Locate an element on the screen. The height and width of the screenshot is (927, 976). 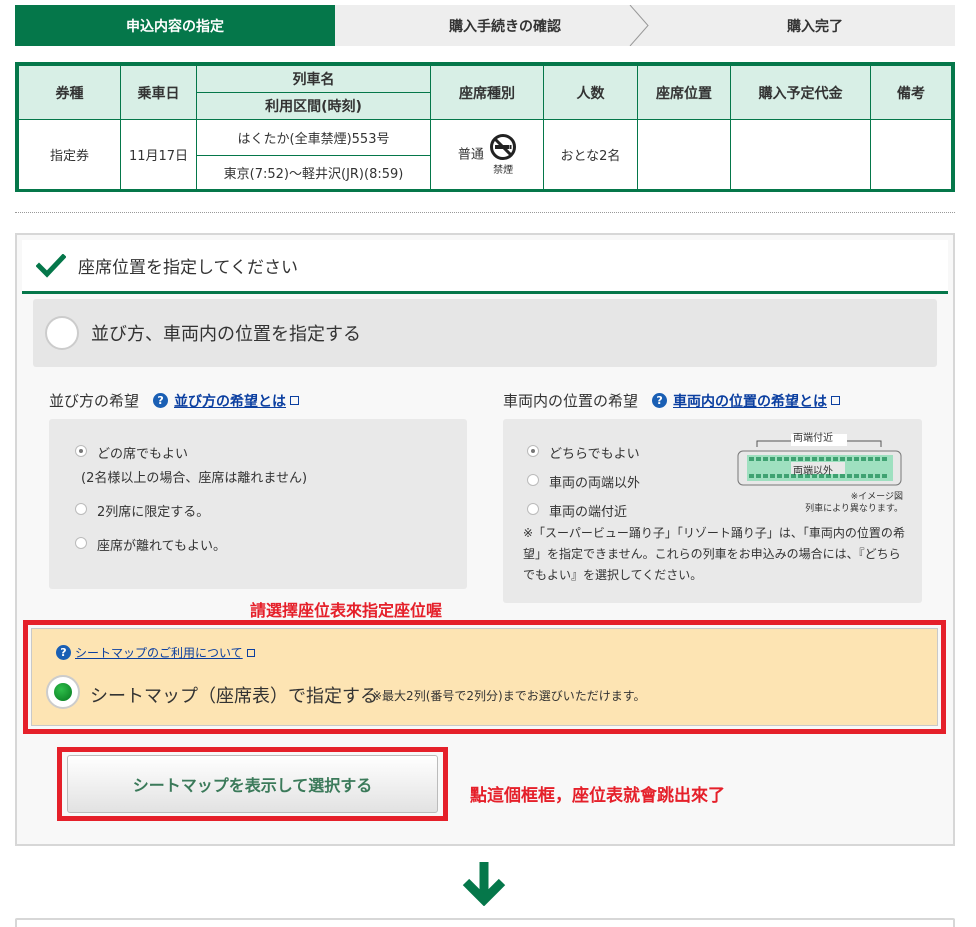
cell-count: おとな2名 is located at coordinates (590, 154).